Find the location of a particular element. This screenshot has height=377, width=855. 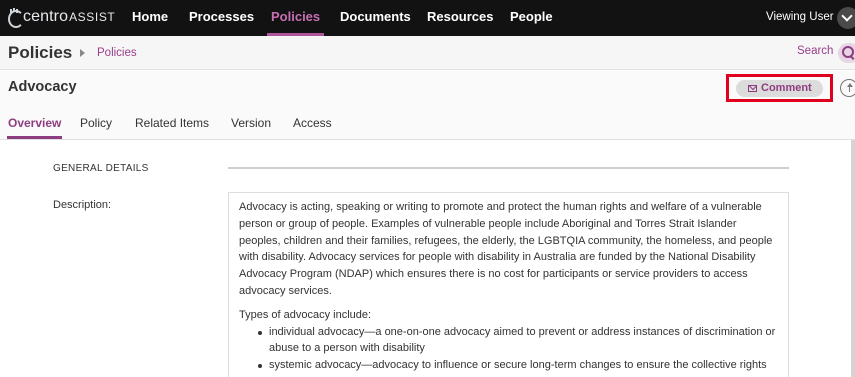

chevron-down-icon is located at coordinates (846, 18).